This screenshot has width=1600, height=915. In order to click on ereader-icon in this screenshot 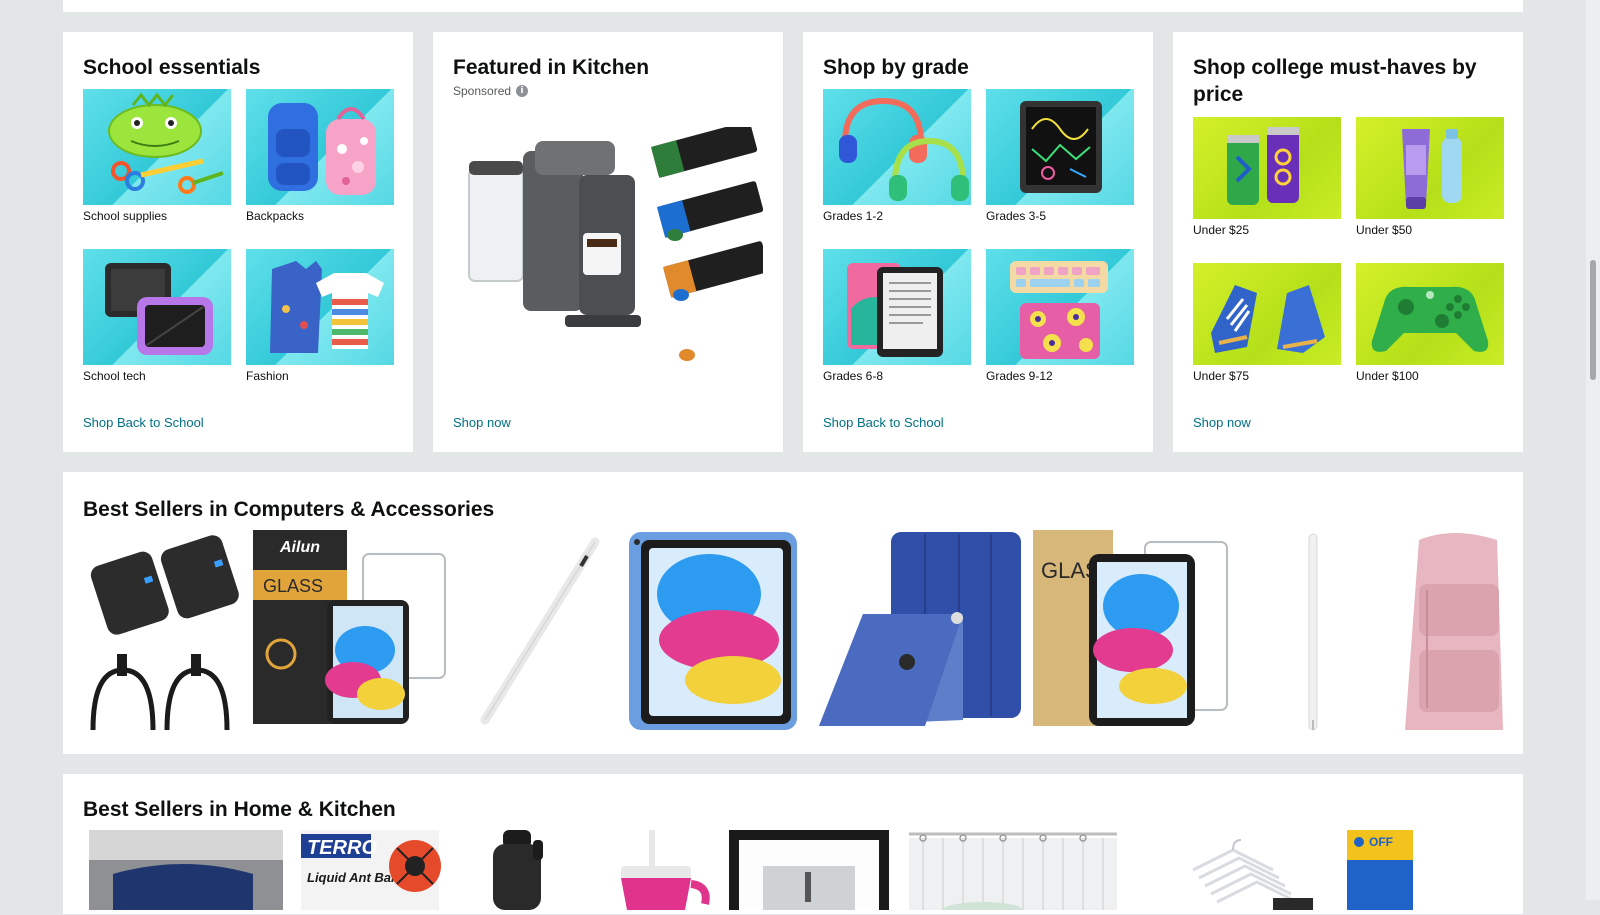, I will do `click(897, 307)`.